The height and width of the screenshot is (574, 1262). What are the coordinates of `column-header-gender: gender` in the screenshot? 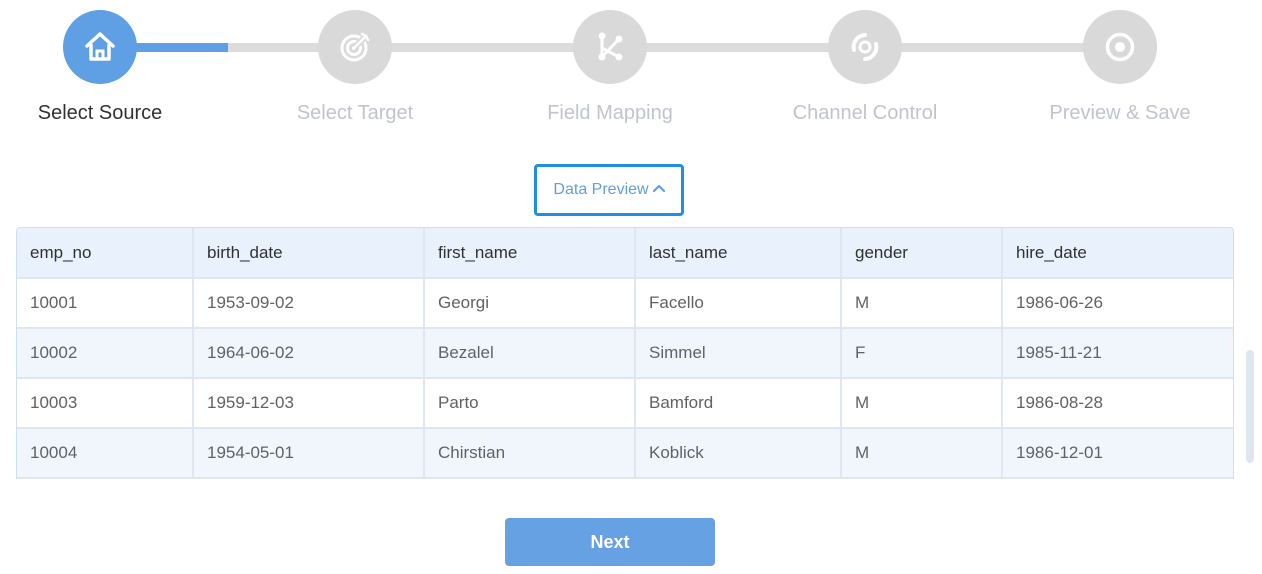 It's located at (922, 253).